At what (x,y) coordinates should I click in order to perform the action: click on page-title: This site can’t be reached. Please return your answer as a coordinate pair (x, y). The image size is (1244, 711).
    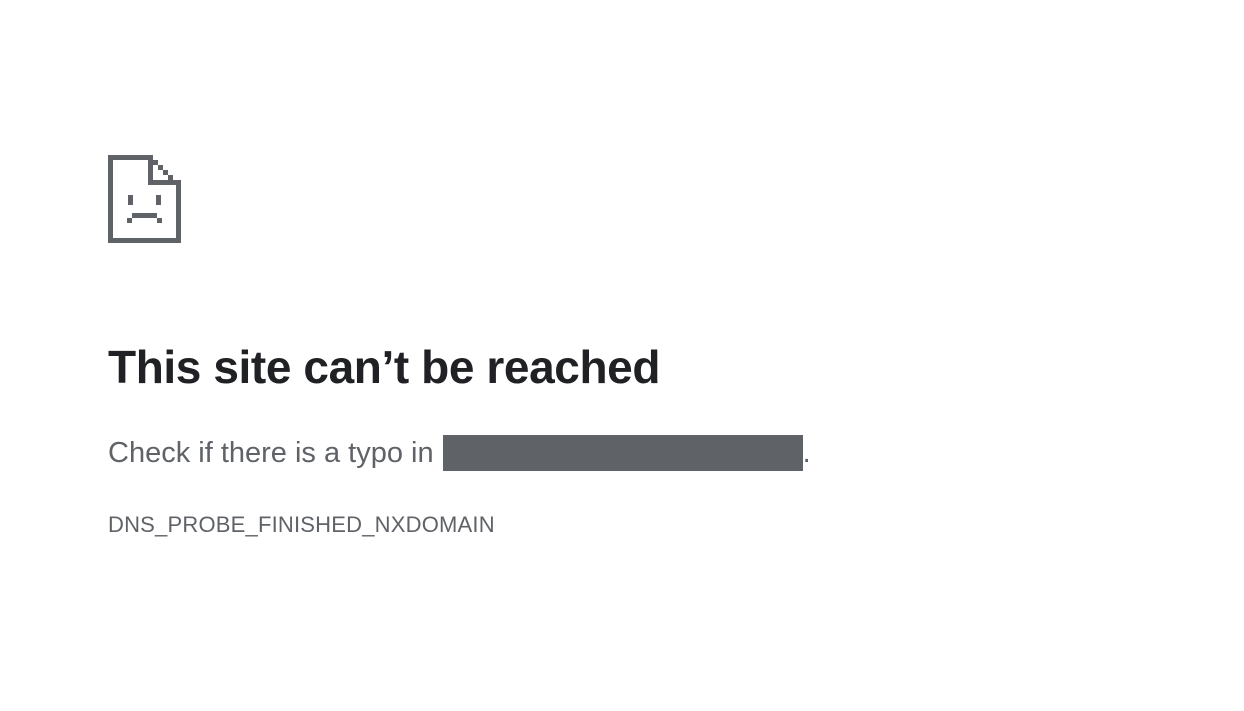
    Looking at the image, I should click on (384, 367).